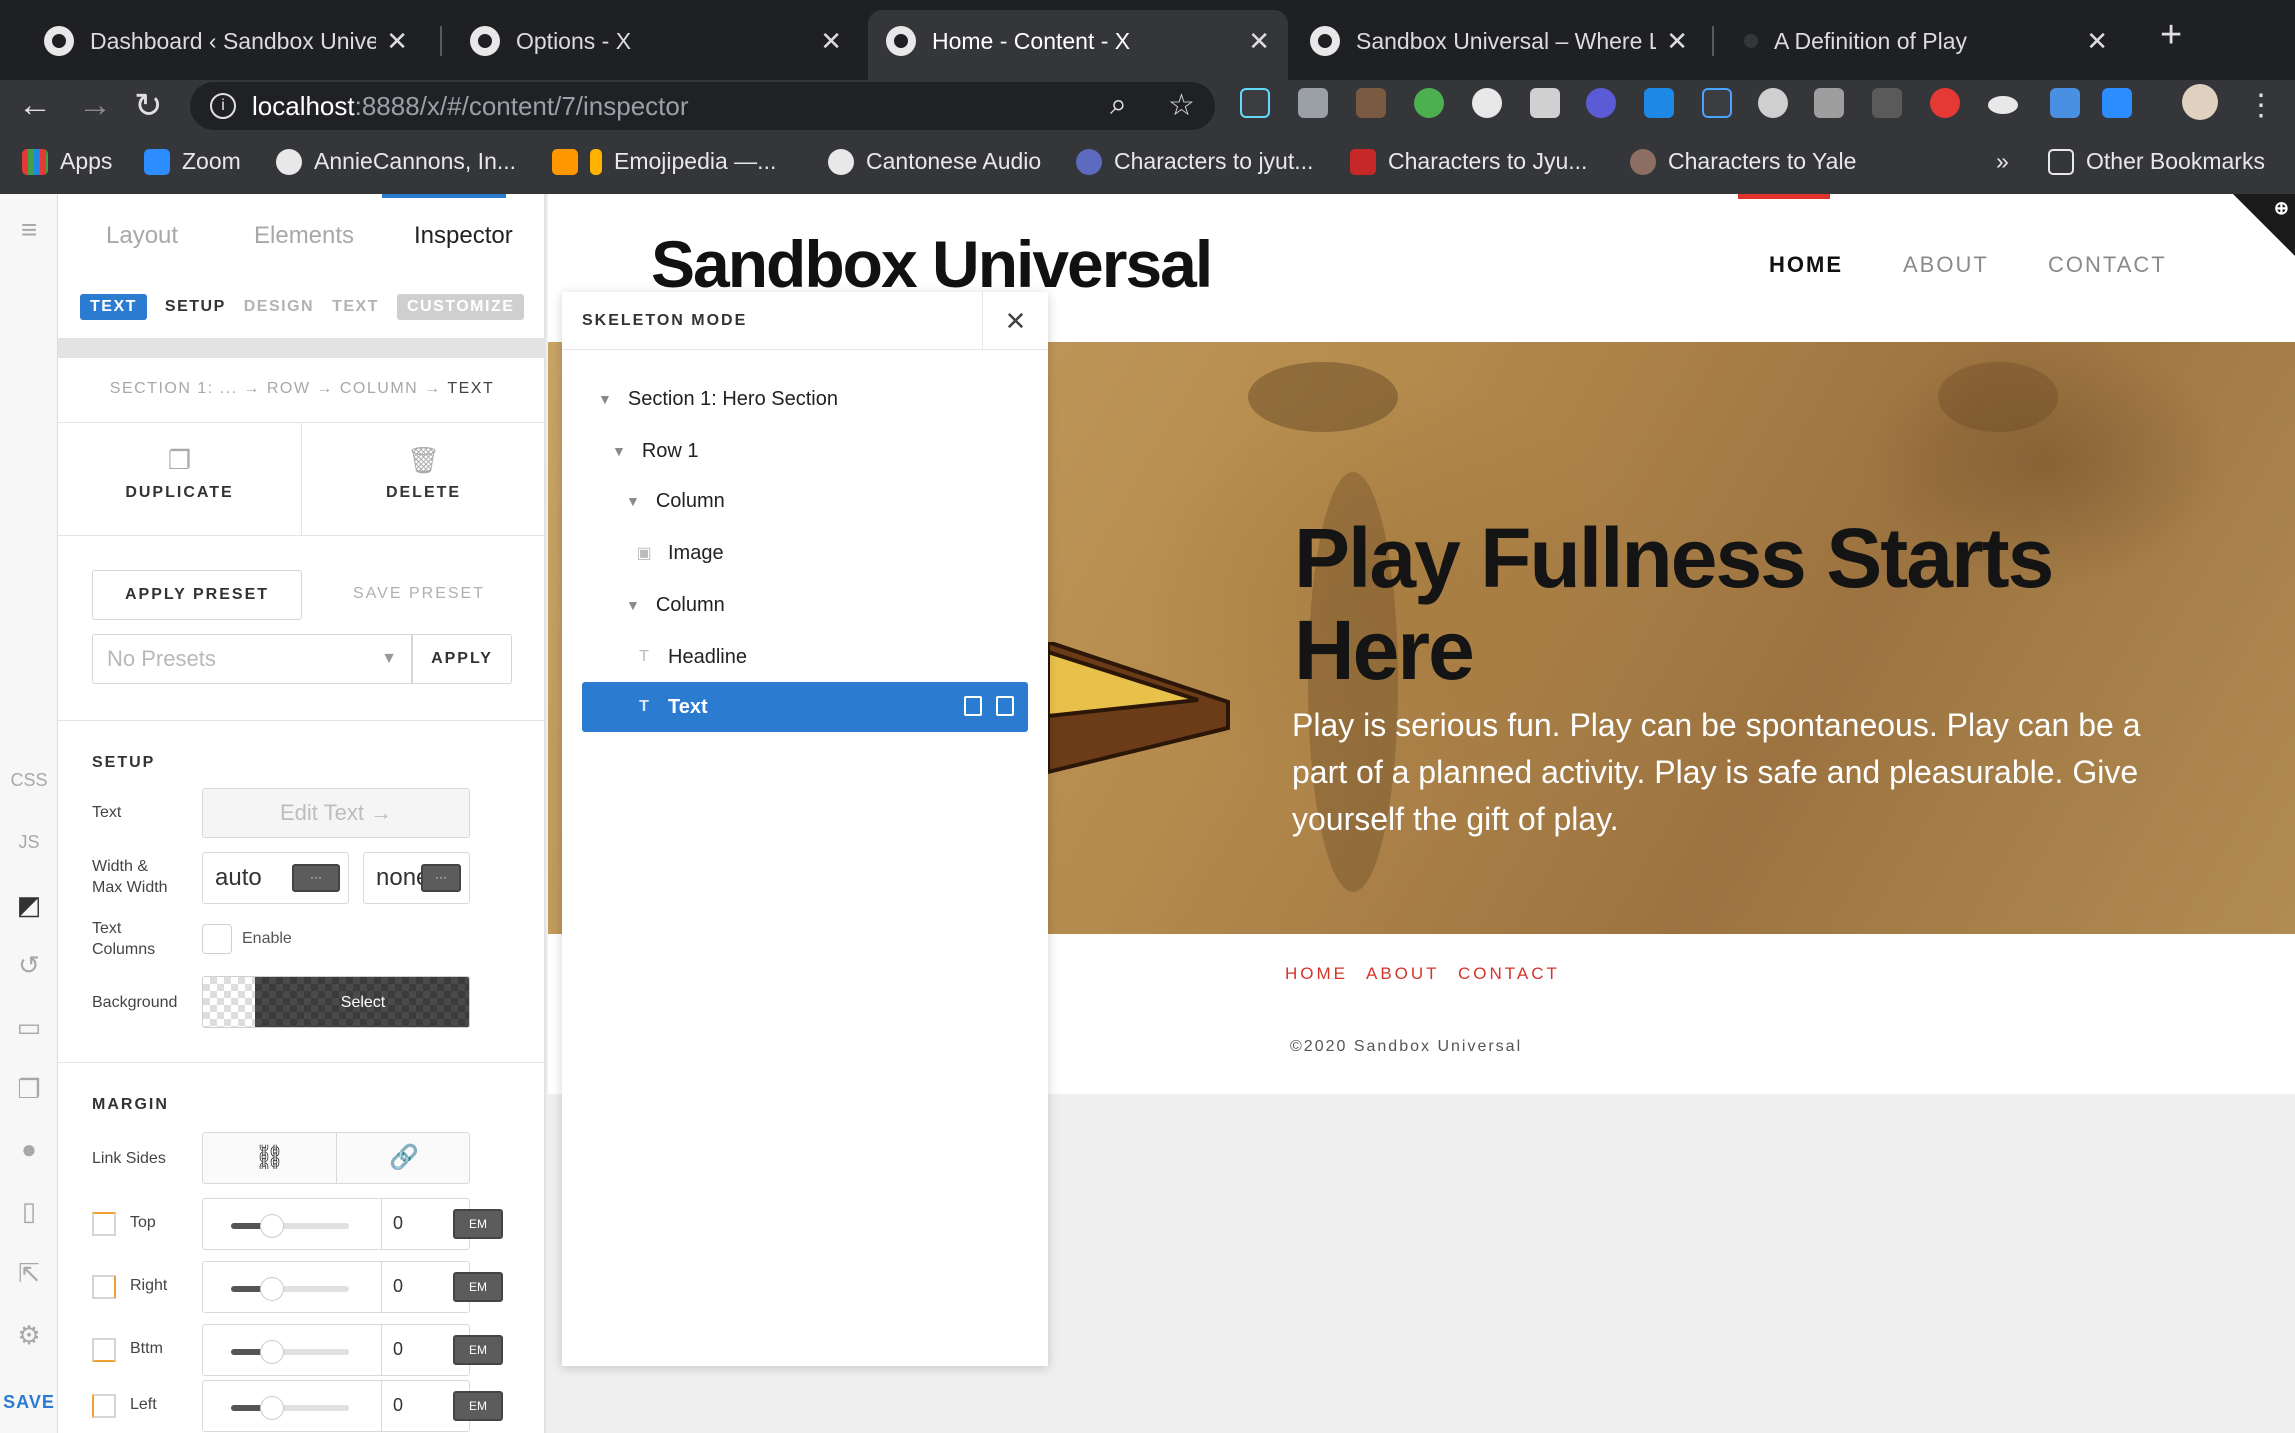 The width and height of the screenshot is (2295, 1433). I want to click on layout-icon: ▭, so click(29, 1027).